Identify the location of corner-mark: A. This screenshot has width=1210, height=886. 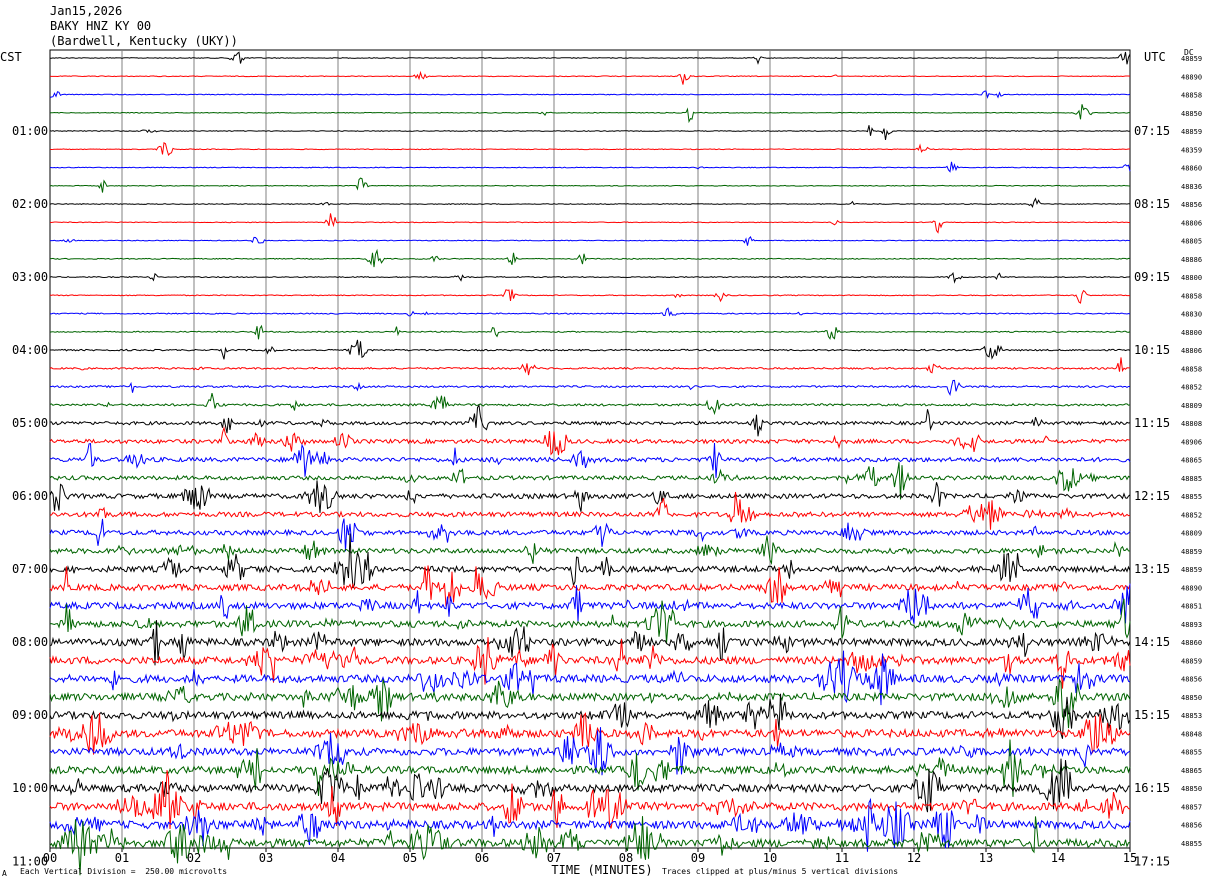
(4, 873).